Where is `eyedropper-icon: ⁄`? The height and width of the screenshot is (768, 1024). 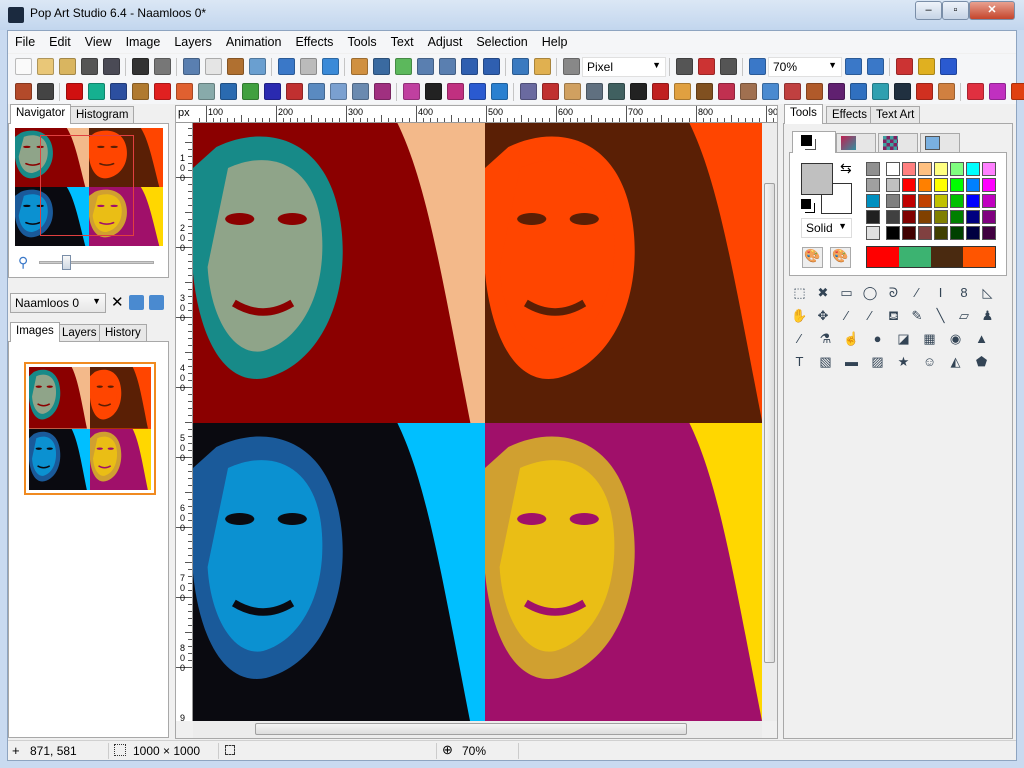 eyedropper-icon: ⁄ is located at coordinates (846, 315).